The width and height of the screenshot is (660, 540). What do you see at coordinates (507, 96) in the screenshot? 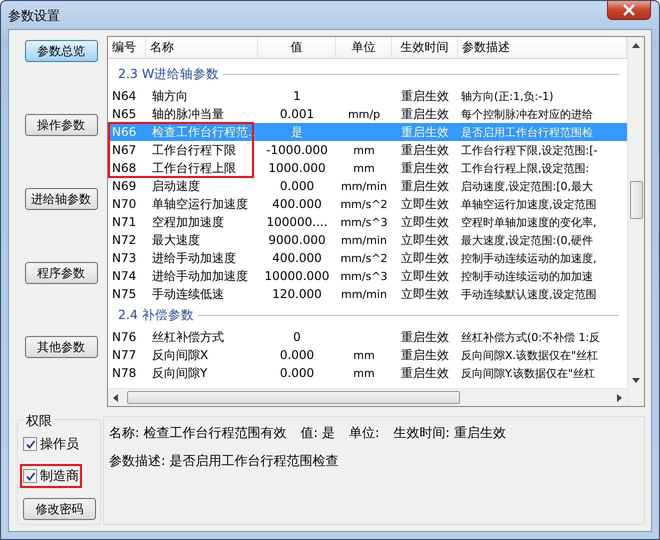
I see `table-cell: 轴方向(正:1,负:-1)` at bounding box center [507, 96].